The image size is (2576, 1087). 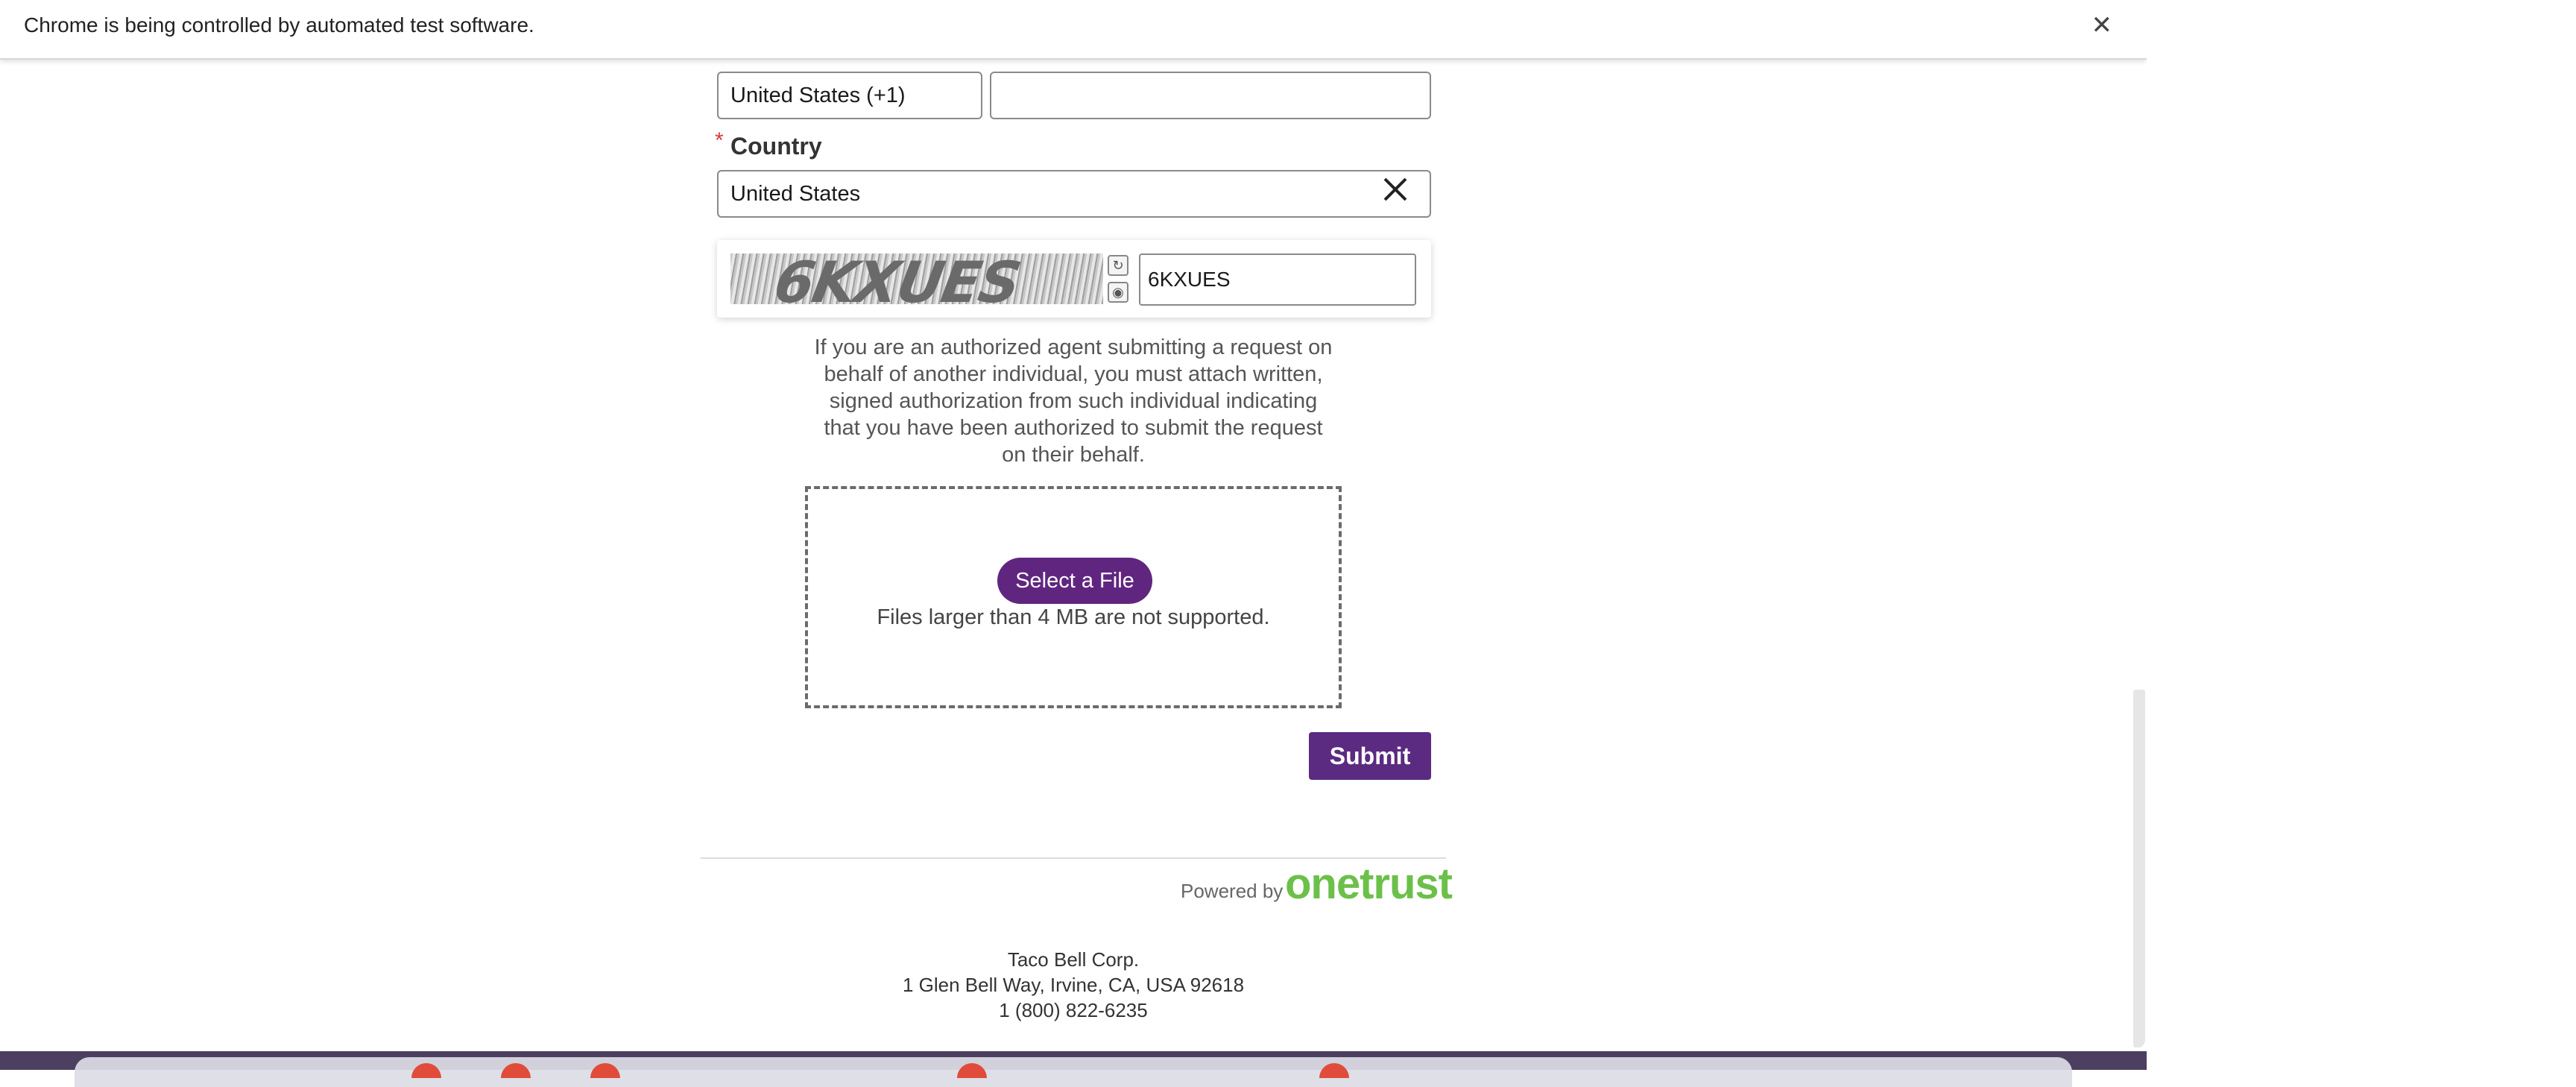 I want to click on country-value: United States, so click(x=796, y=194).